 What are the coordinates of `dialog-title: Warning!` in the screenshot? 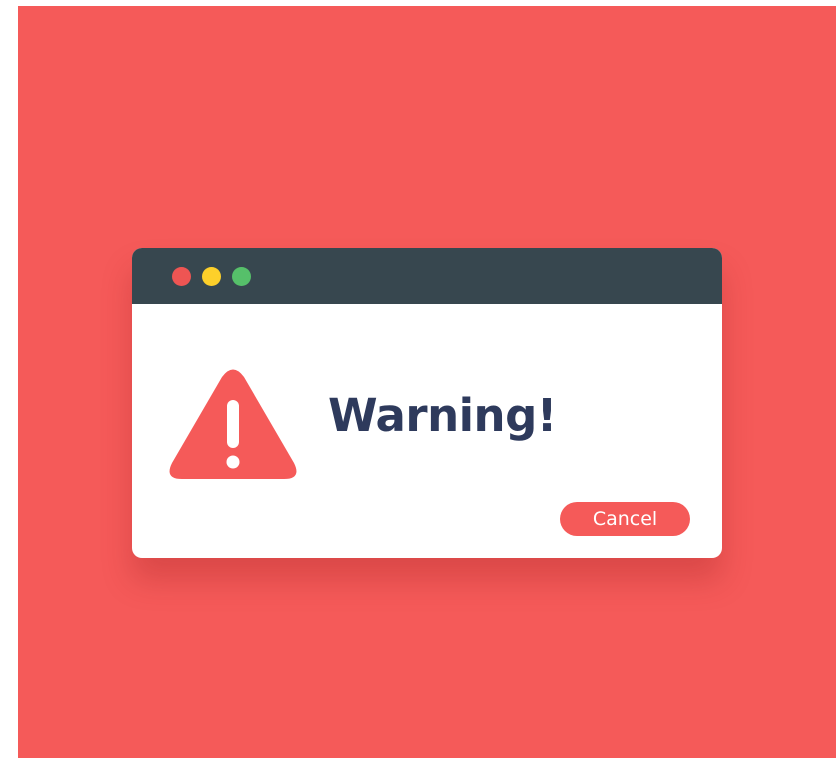 It's located at (442, 415).